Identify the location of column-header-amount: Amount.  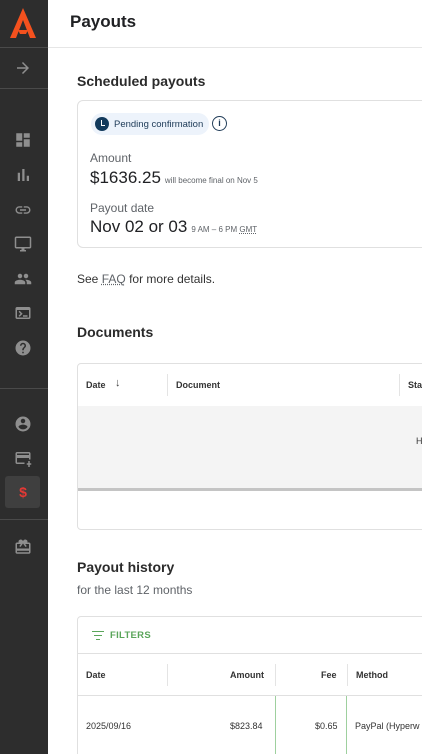
(247, 675).